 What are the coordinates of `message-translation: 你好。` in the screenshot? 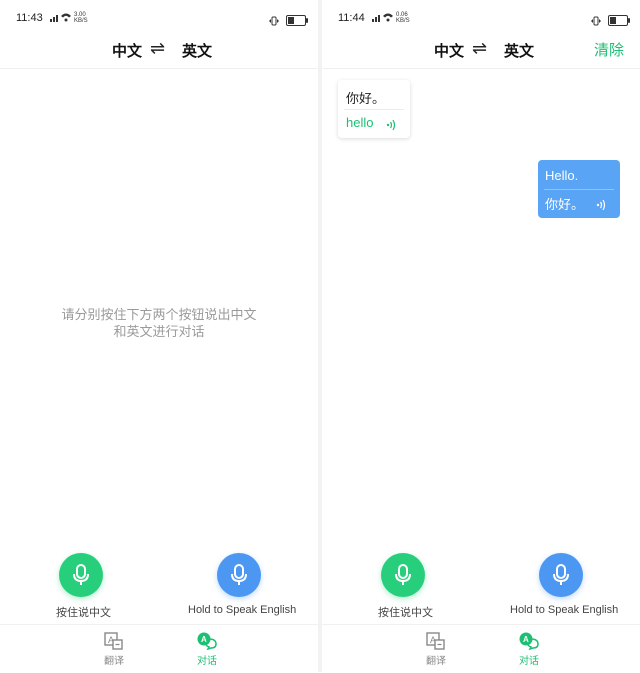 It's located at (565, 204).